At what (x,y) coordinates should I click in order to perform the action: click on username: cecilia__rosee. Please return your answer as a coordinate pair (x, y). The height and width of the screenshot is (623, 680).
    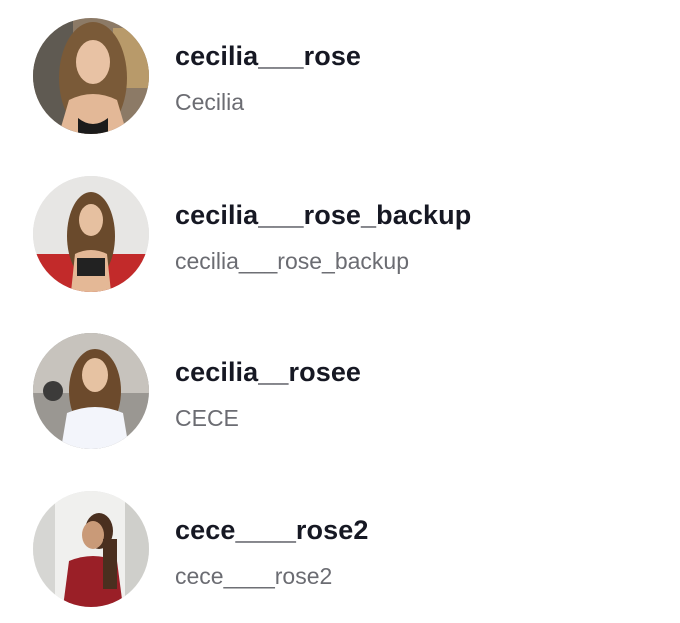
    Looking at the image, I should click on (268, 372).